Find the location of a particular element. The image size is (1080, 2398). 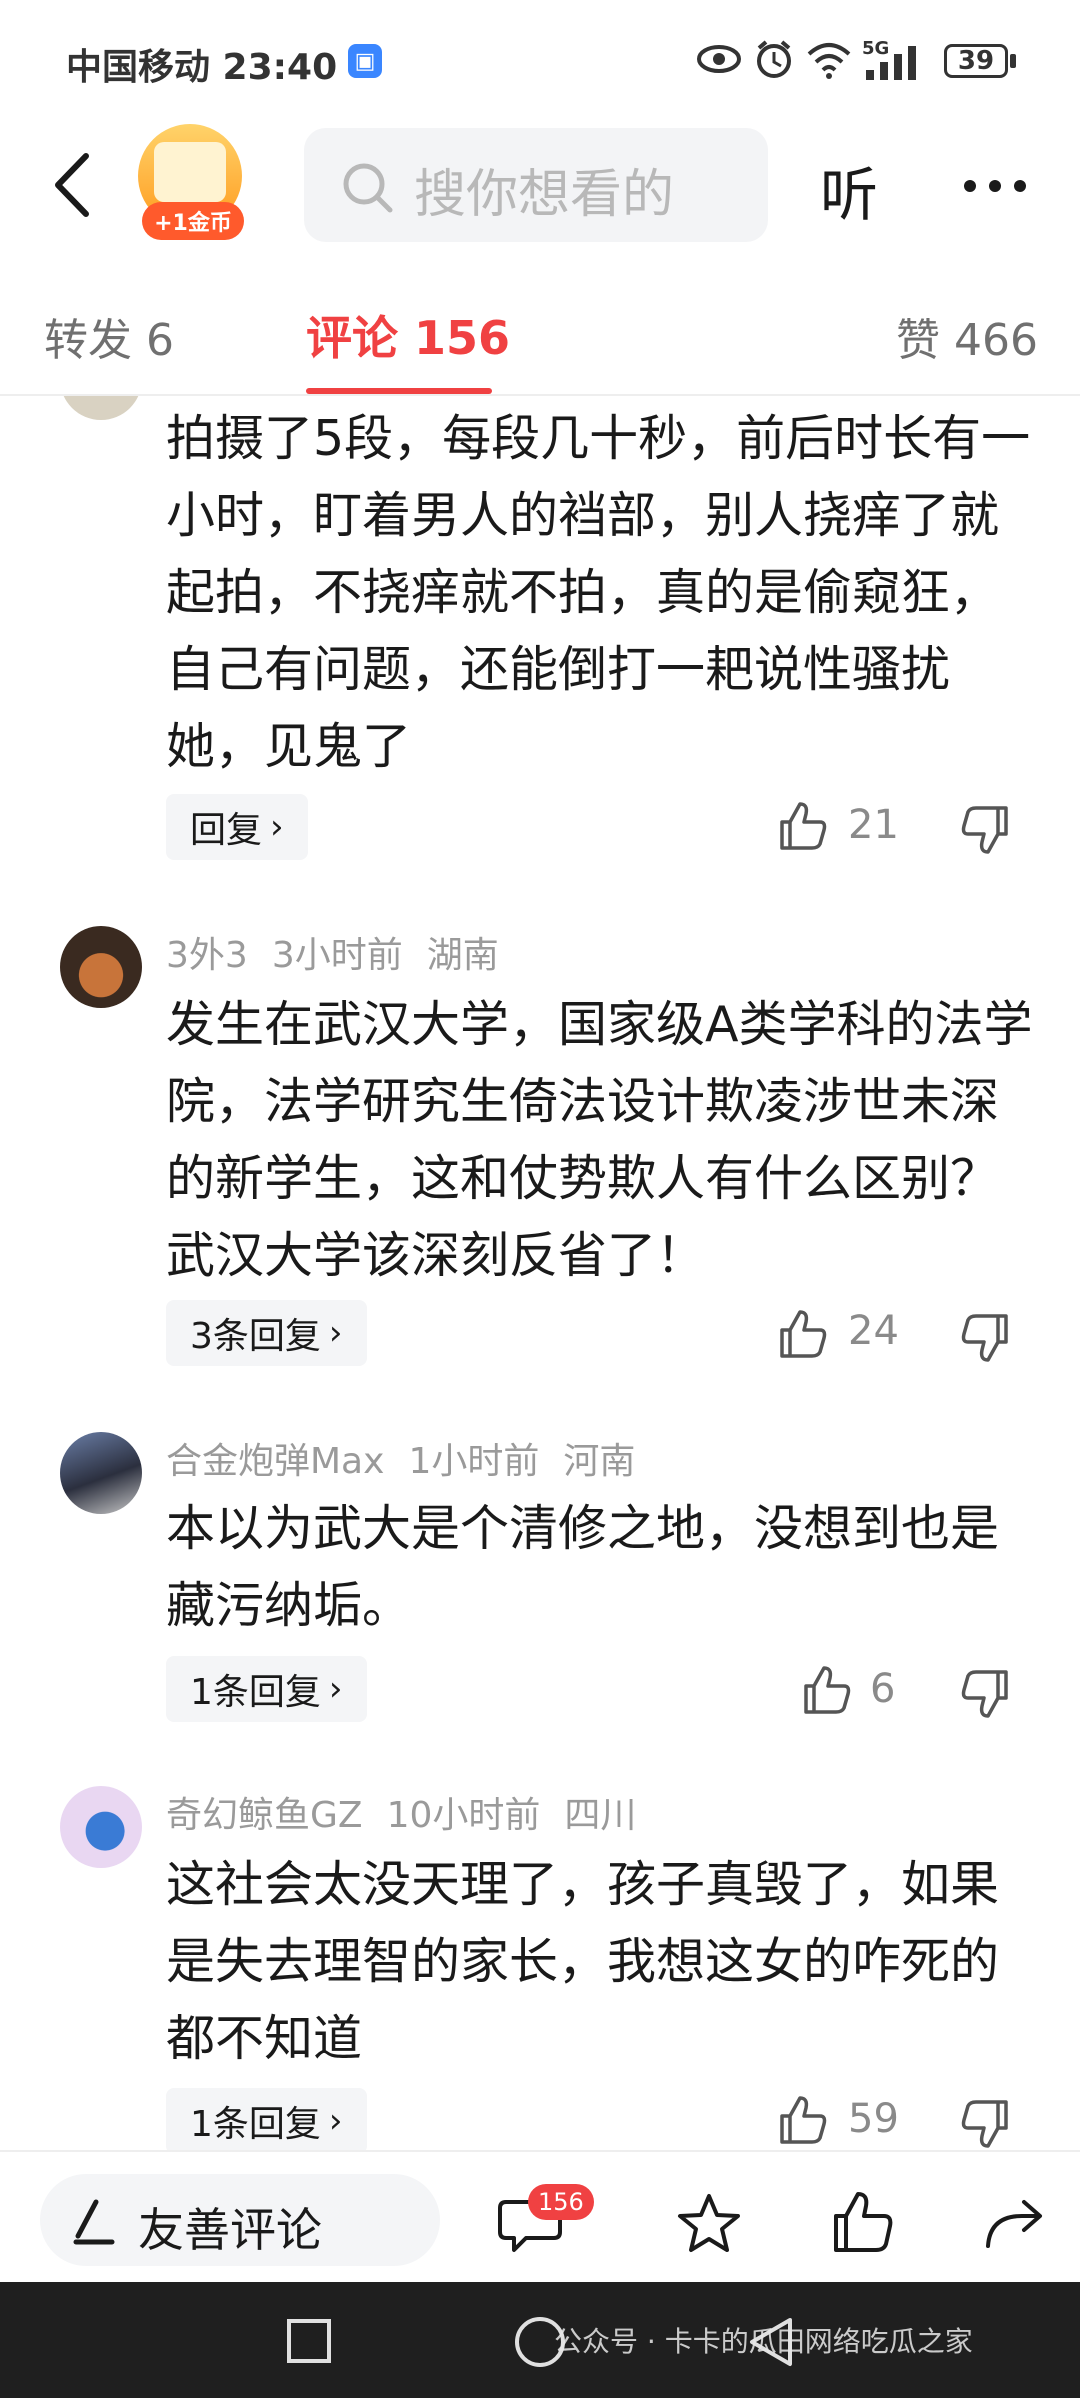

coin-stack-icon is located at coordinates (190, 172).